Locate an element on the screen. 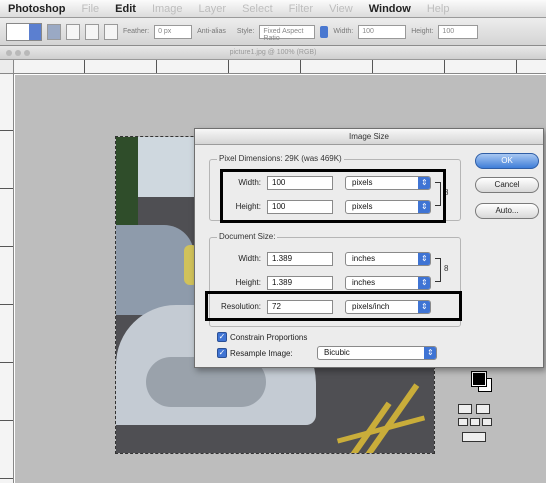  pixel-dimensions-label: Pixel Dimensions: 29K (was 469K) is located at coordinates (280, 158).